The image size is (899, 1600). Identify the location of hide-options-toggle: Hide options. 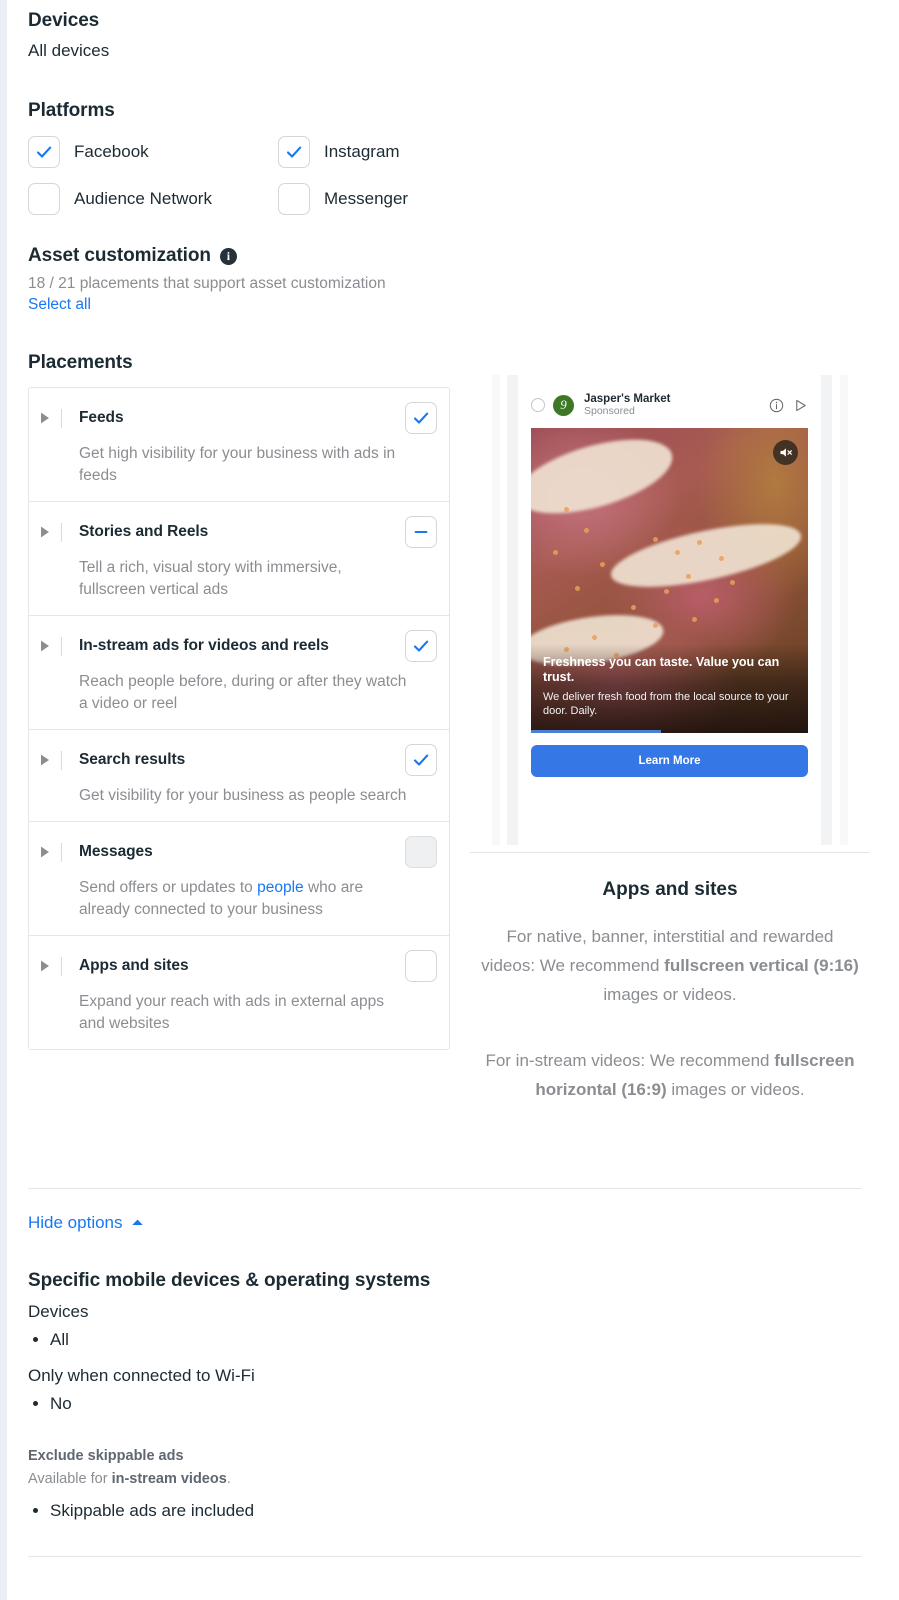
(86, 1223).